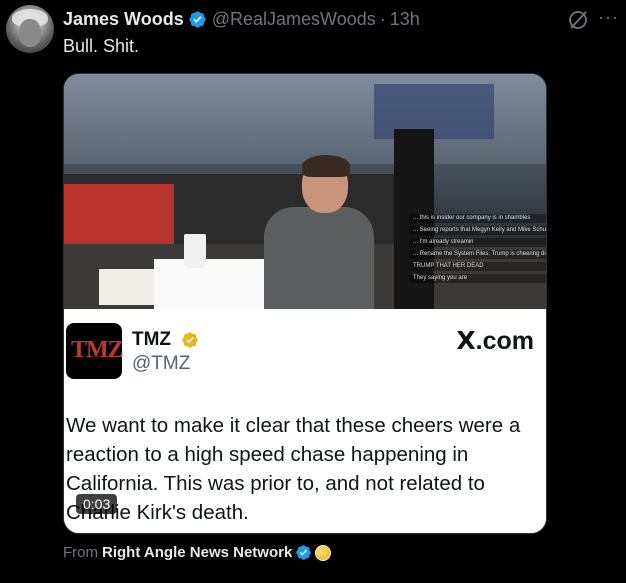 The width and height of the screenshot is (626, 583). Describe the element at coordinates (477, 266) in the screenshot. I see `chat-line: TRUMP THAT HER DEAD` at that location.